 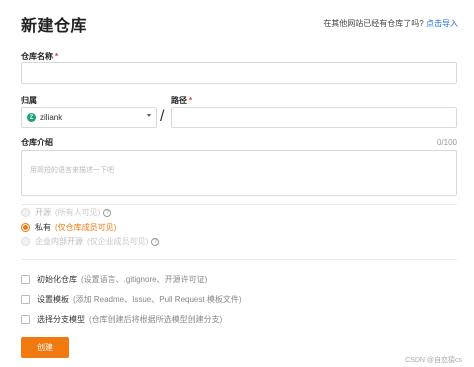 What do you see at coordinates (239, 73) in the screenshot?
I see `repo-name-input` at bounding box center [239, 73].